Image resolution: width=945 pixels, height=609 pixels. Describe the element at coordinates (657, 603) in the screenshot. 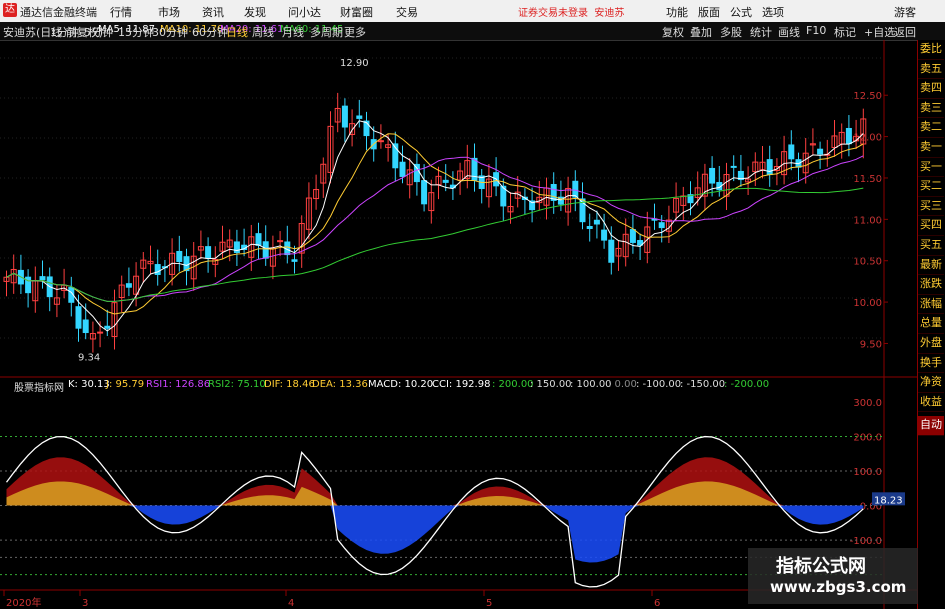

I see `x-axis-label-4: 6` at that location.